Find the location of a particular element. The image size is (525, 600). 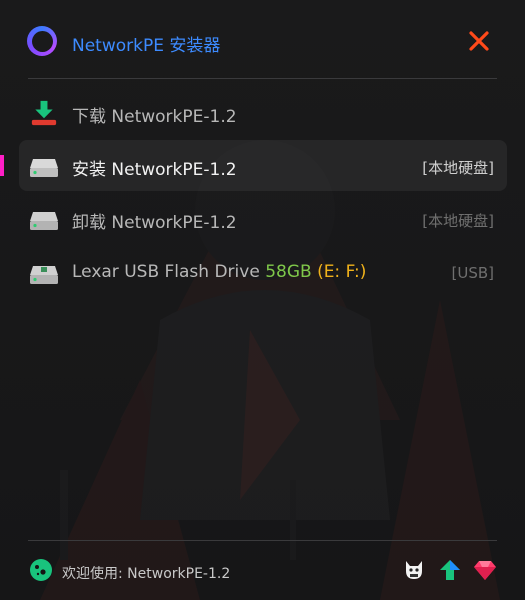

menu-item-install: 安装 NetworkPE-1.2 [本地硬盘] is located at coordinates (263, 165).